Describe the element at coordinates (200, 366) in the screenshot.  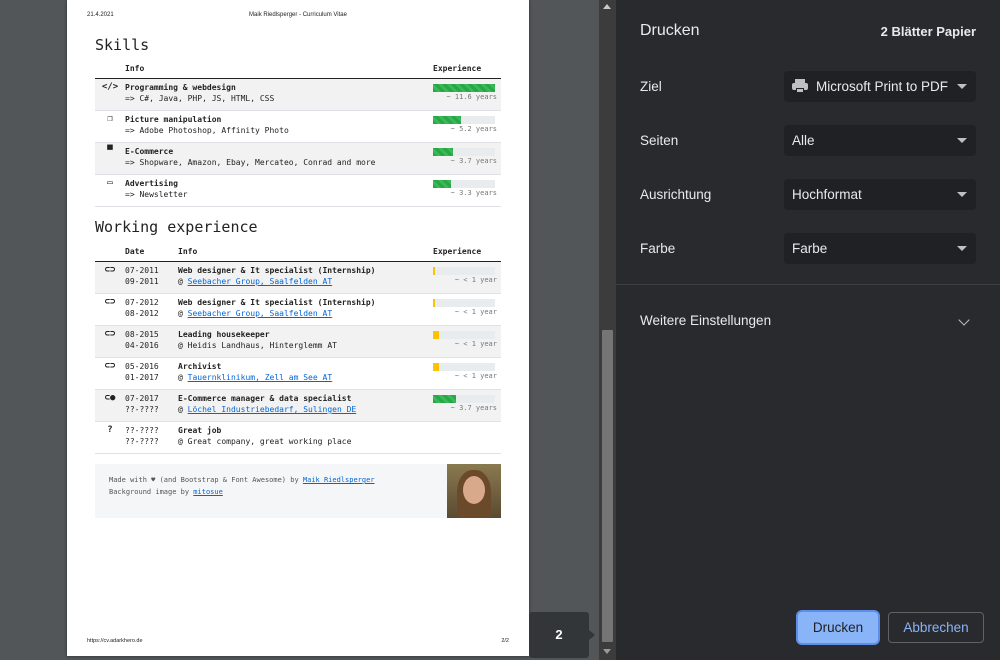
I see `work-title: Archivist` at that location.